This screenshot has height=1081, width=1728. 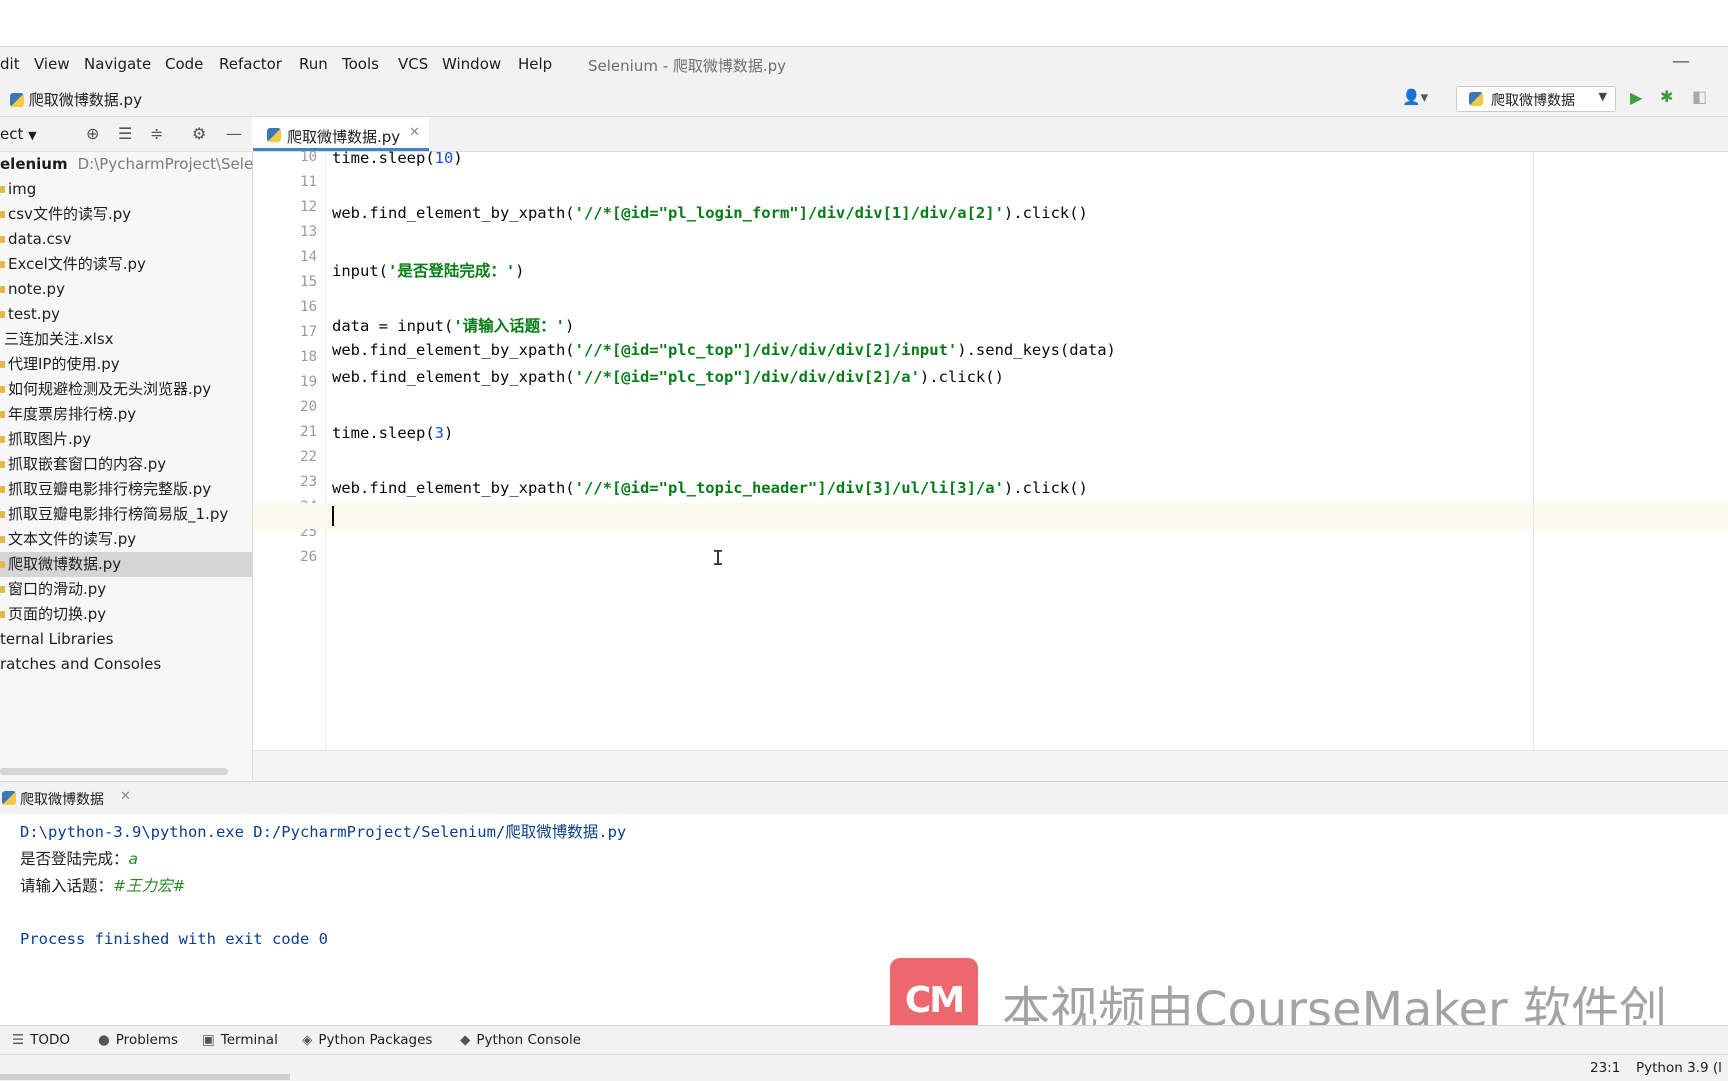 What do you see at coordinates (1536, 99) in the screenshot?
I see `run-configuration-select: 爬取微博数据 ▼` at bounding box center [1536, 99].